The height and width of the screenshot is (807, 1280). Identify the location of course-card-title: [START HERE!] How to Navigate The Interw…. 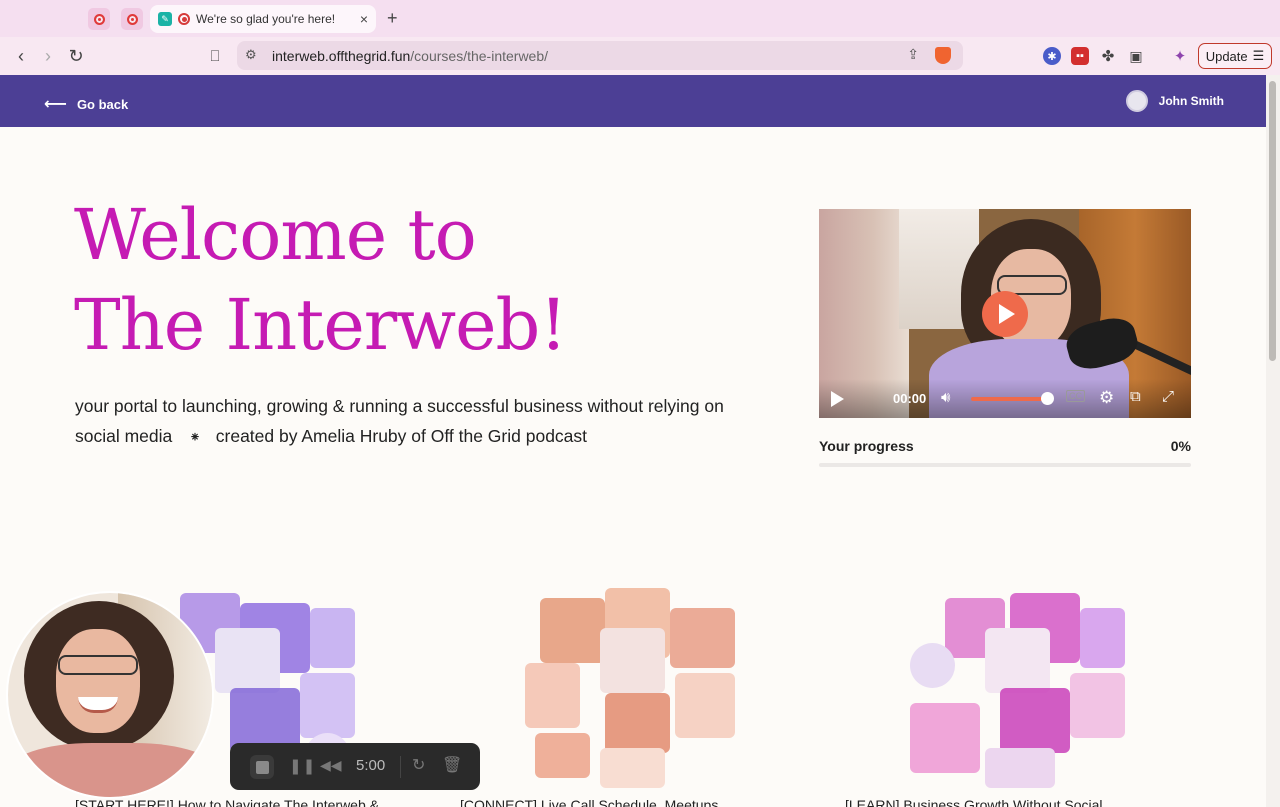
(245, 802).